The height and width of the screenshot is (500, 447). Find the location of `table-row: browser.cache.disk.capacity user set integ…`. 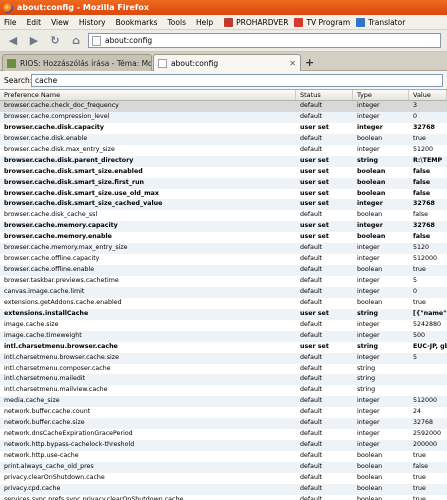

table-row: browser.cache.disk.capacity user set integ… is located at coordinates (223, 128).